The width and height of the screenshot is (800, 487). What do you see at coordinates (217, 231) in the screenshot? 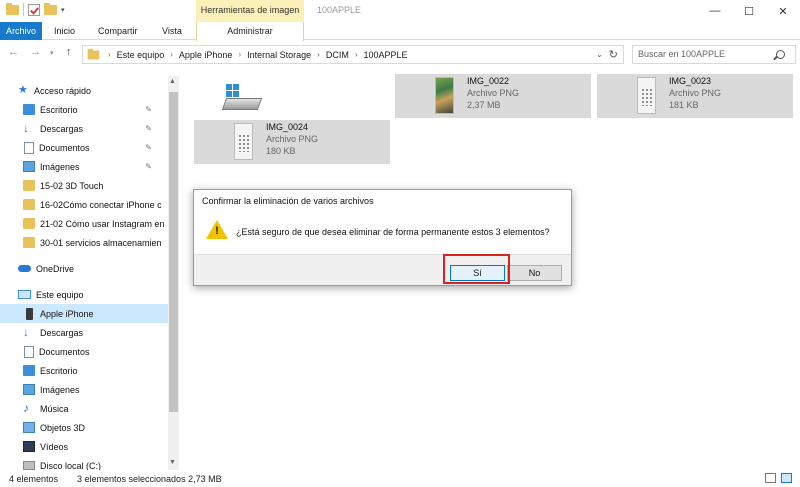
I see `warning-exclamation: !` at bounding box center [217, 231].